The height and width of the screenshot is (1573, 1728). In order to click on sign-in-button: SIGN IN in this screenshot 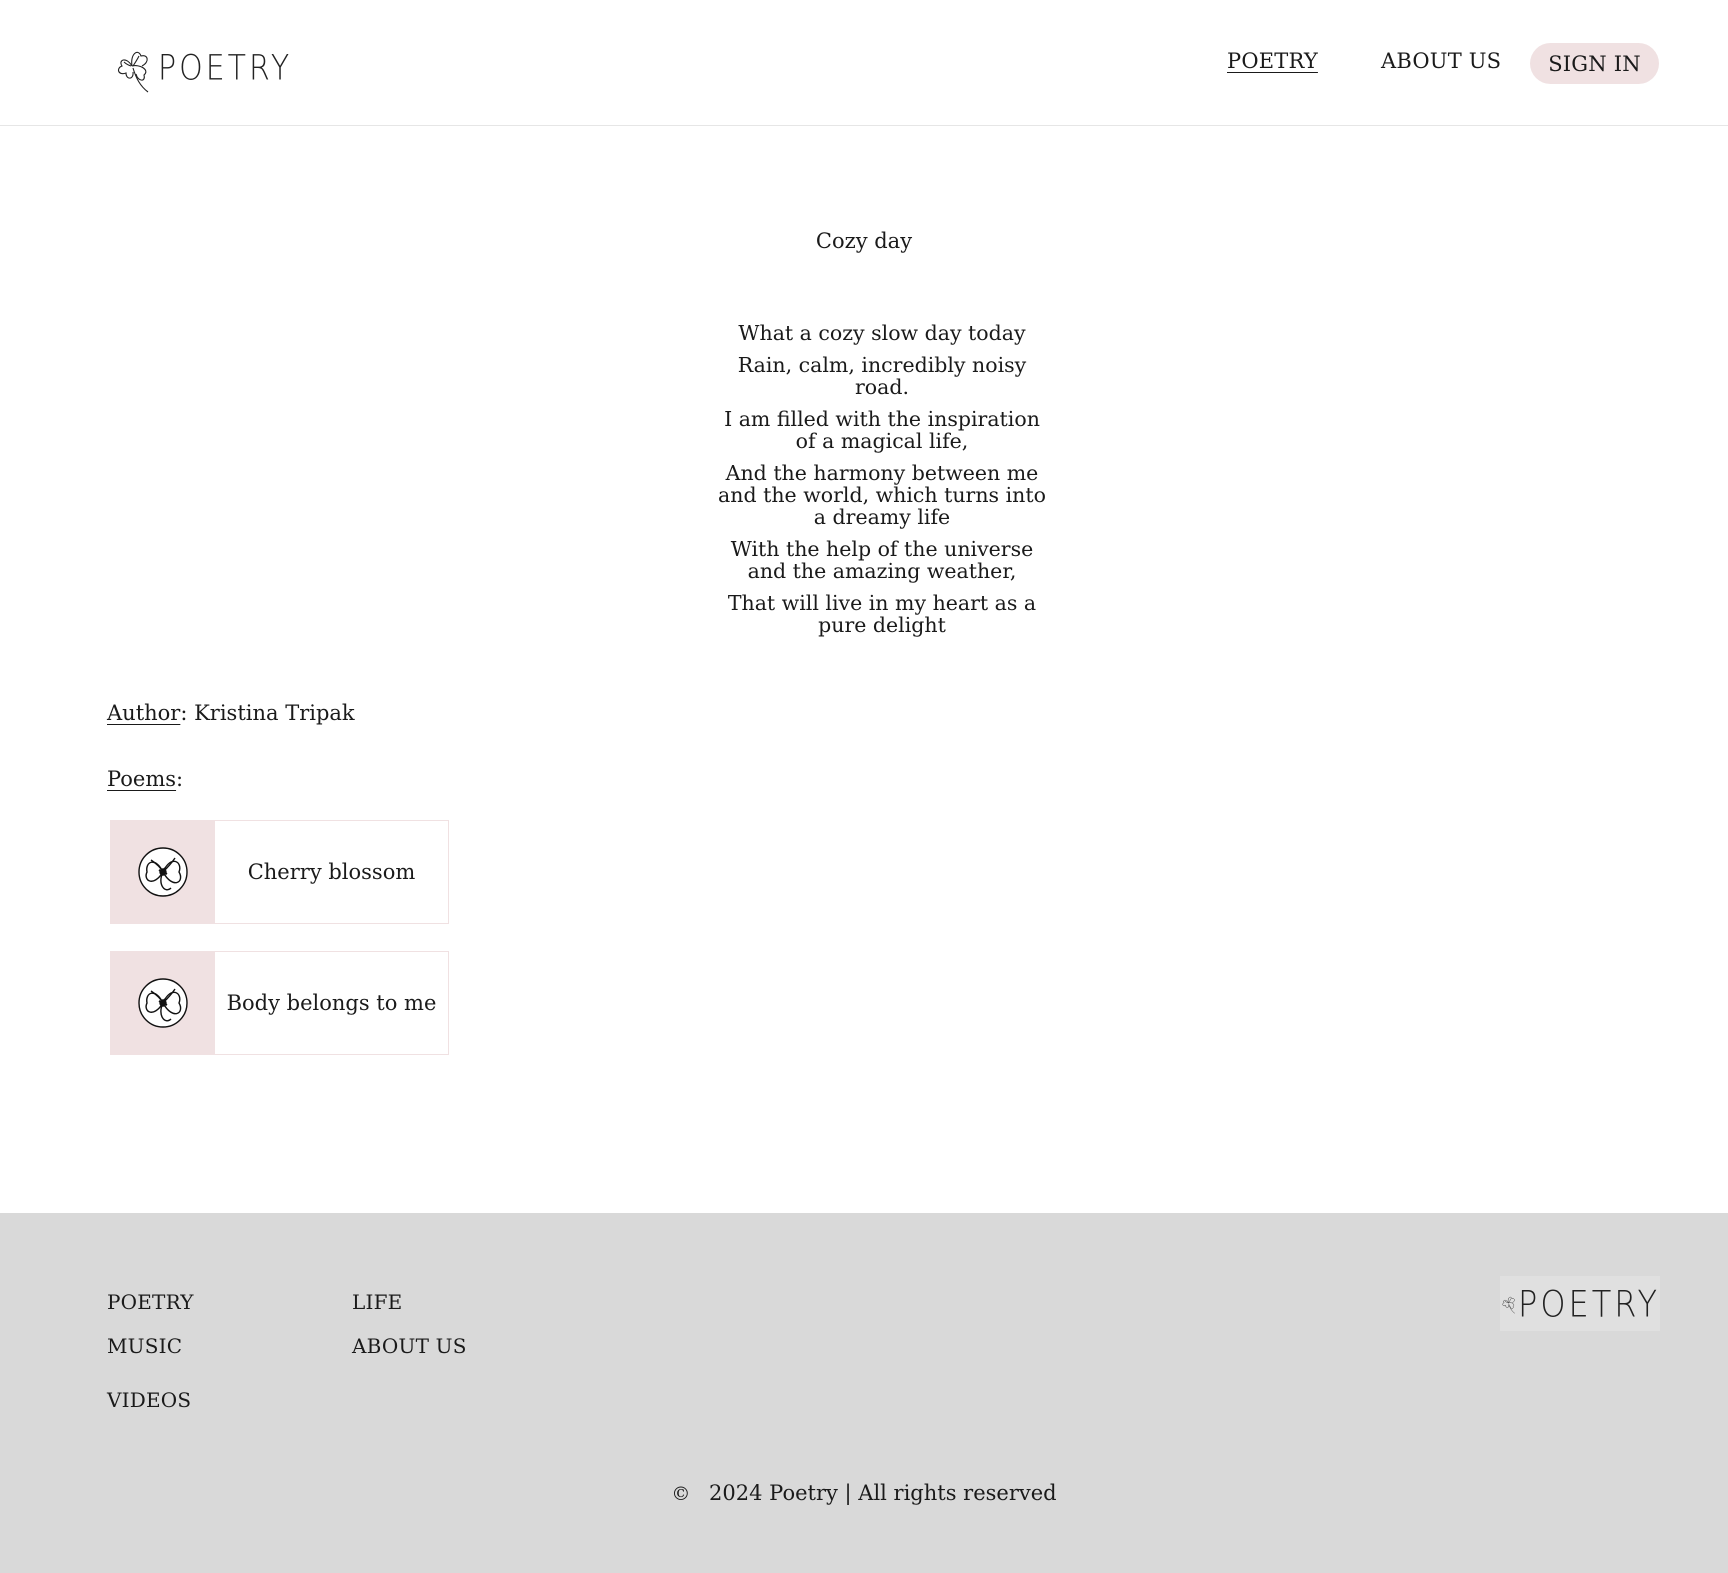, I will do `click(1594, 63)`.